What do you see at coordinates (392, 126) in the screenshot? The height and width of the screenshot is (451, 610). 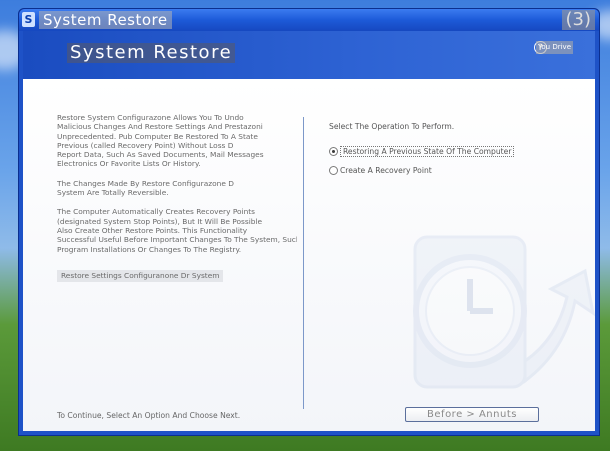 I see `operation-title: Select The Operation To Perform.` at bounding box center [392, 126].